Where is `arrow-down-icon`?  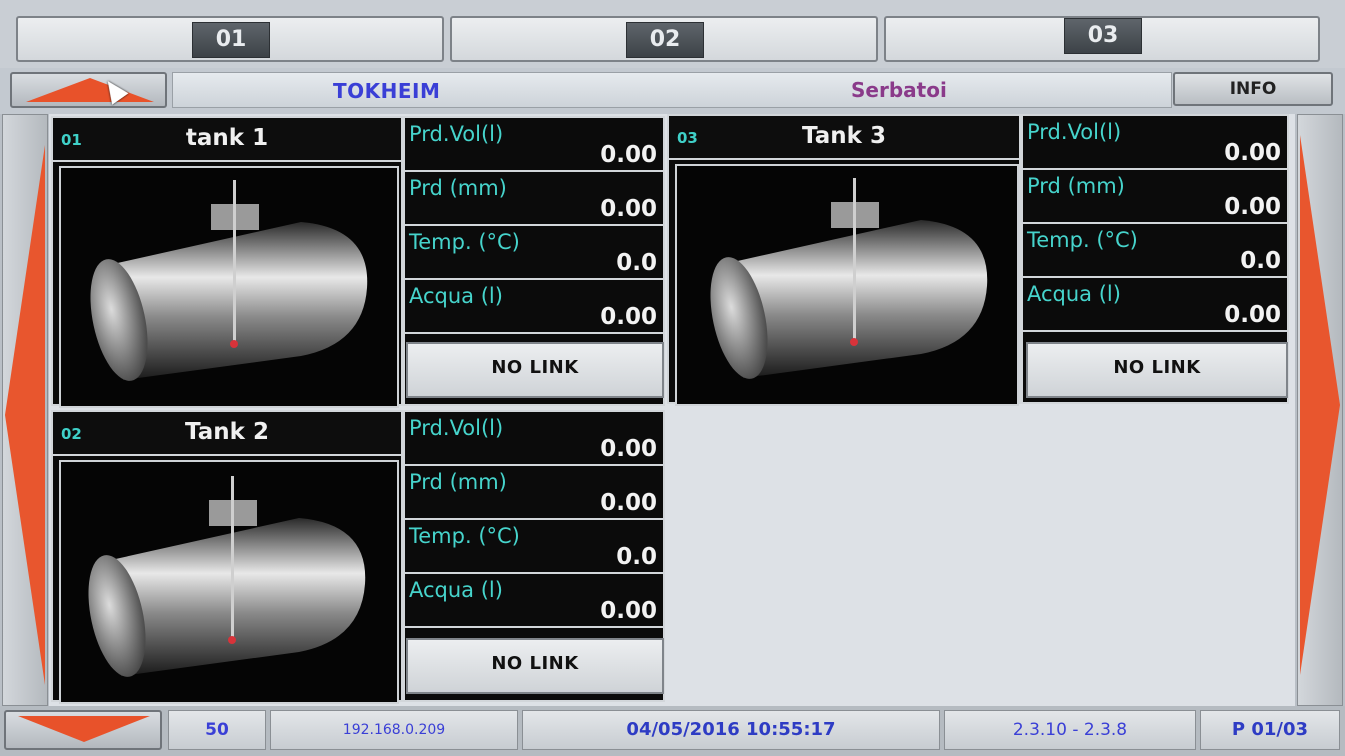 arrow-down-icon is located at coordinates (84, 729).